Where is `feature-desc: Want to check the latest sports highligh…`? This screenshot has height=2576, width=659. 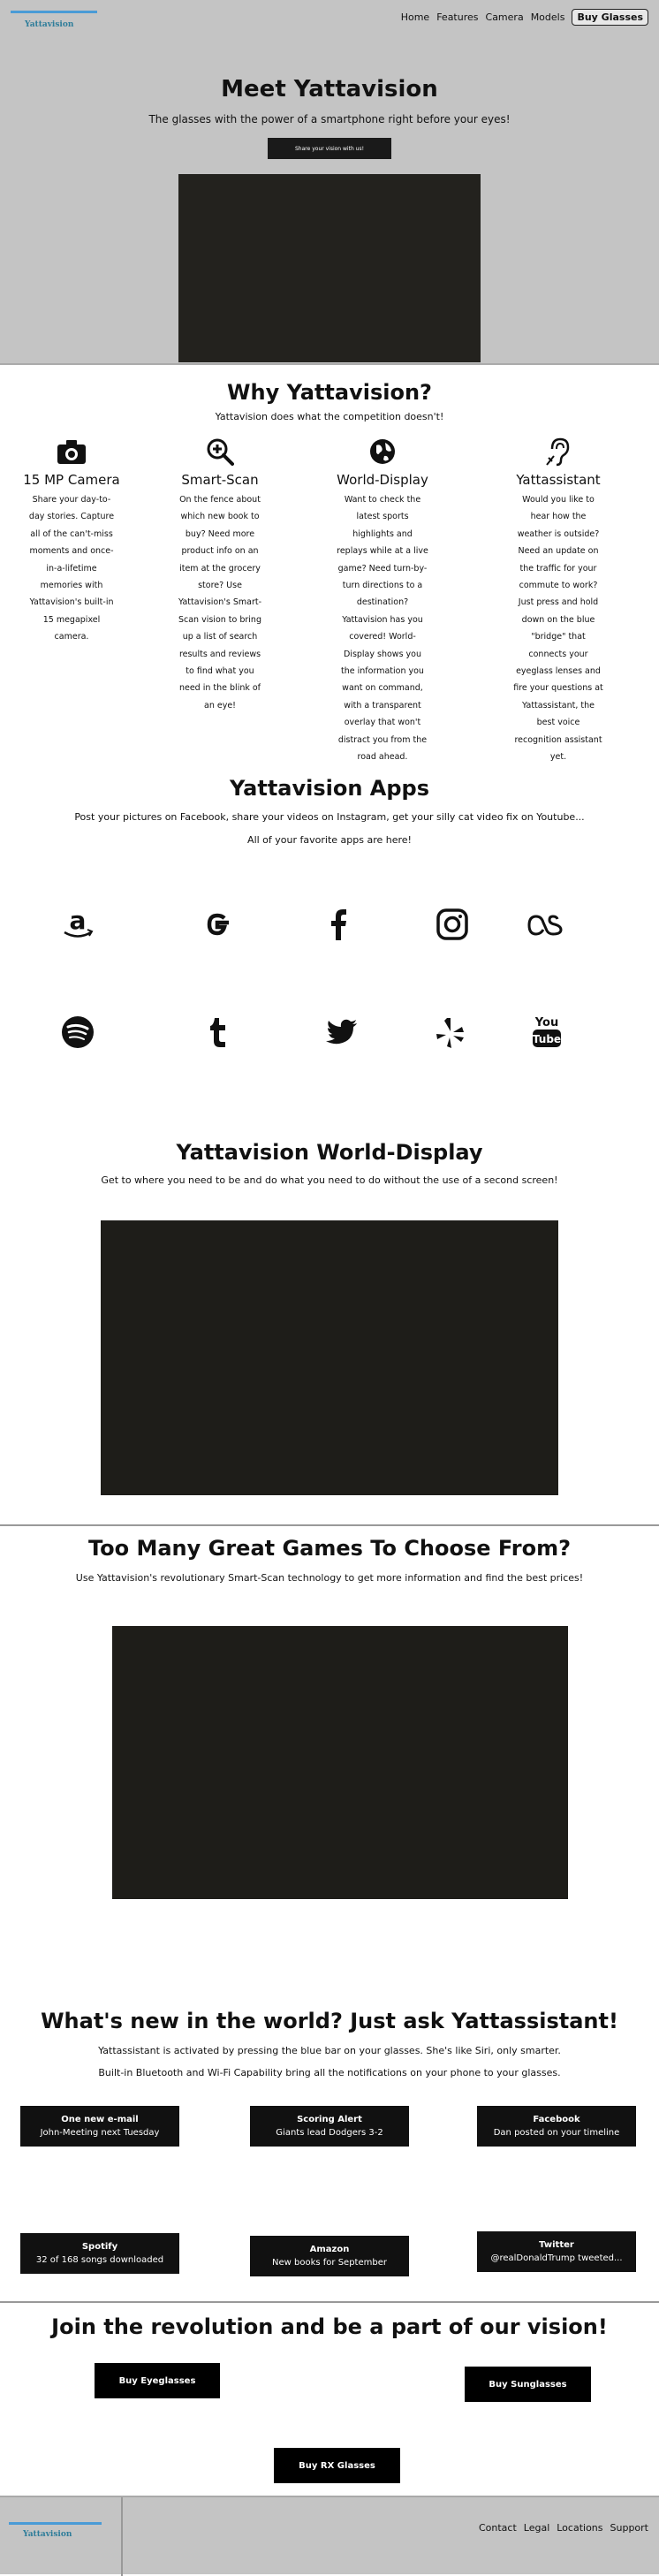
feature-desc: Want to check the latest sports highligh… is located at coordinates (383, 629).